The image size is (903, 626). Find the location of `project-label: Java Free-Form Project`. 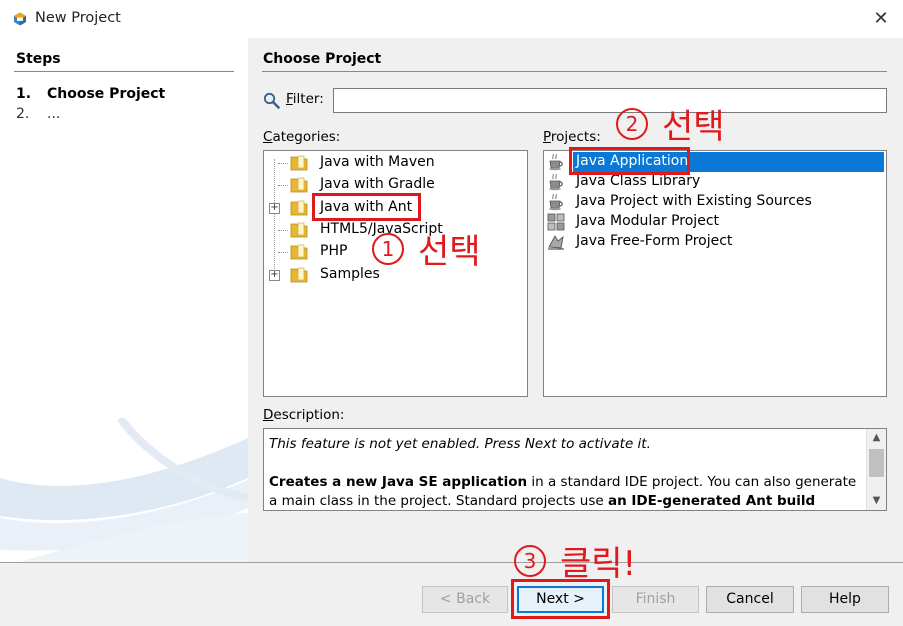

project-label: Java Free-Form Project is located at coordinates (654, 241).